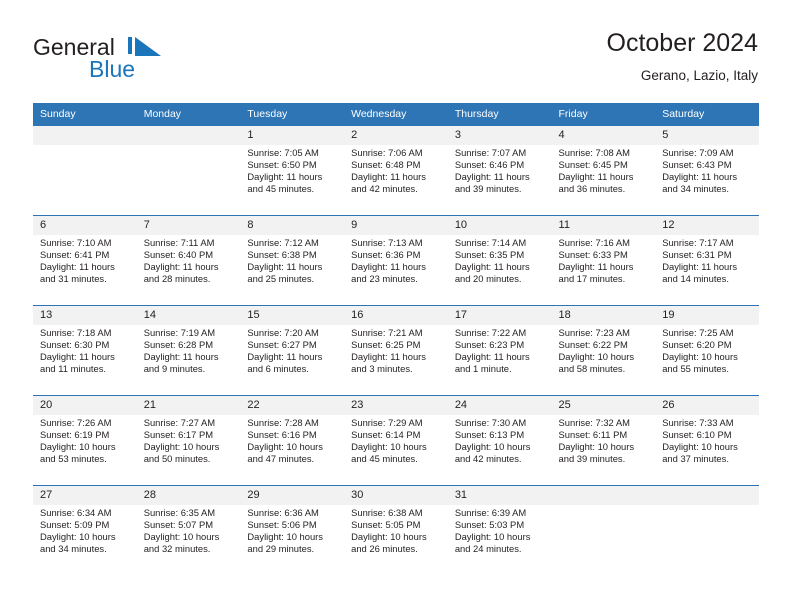 The image size is (792, 612). Describe the element at coordinates (396, 315) in the screenshot. I see `day-number: 16` at that location.